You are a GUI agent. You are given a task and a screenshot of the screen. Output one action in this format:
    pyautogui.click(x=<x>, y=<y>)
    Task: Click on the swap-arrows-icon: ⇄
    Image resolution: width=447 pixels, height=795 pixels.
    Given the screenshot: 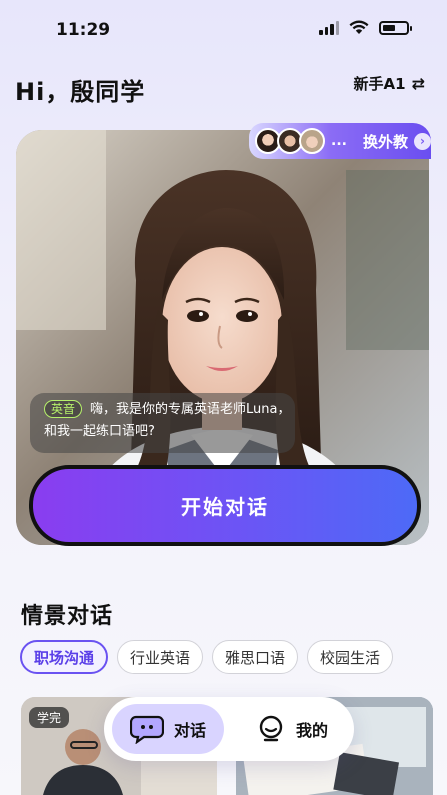 What is the action you would take?
    pyautogui.click(x=418, y=83)
    